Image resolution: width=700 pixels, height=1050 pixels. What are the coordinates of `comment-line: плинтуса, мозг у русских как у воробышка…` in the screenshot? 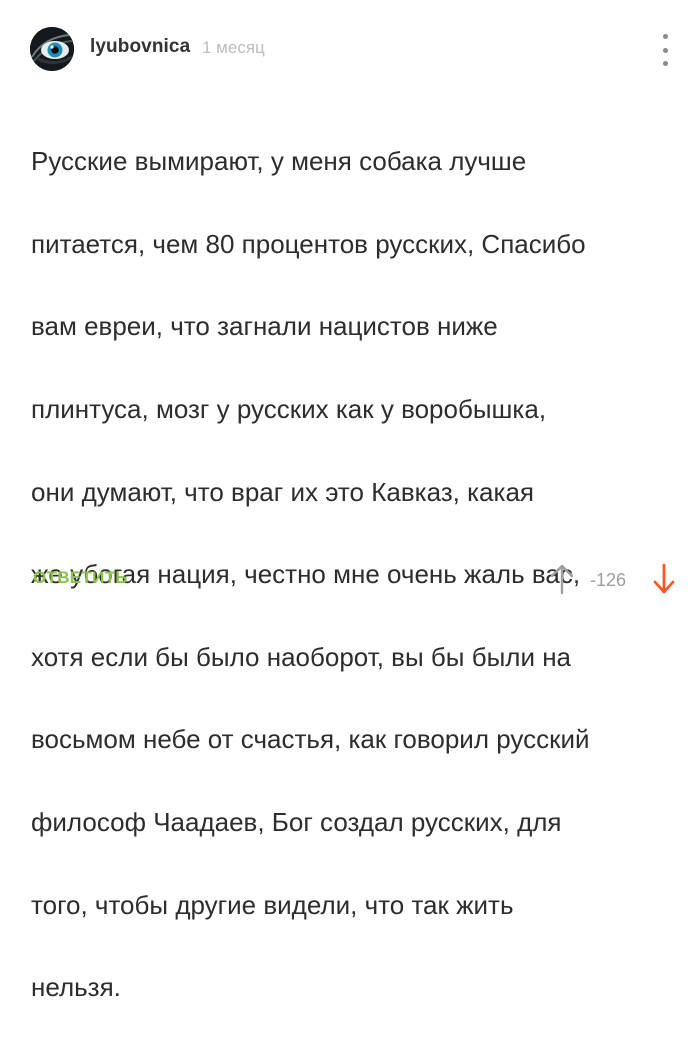 It's located at (289, 409).